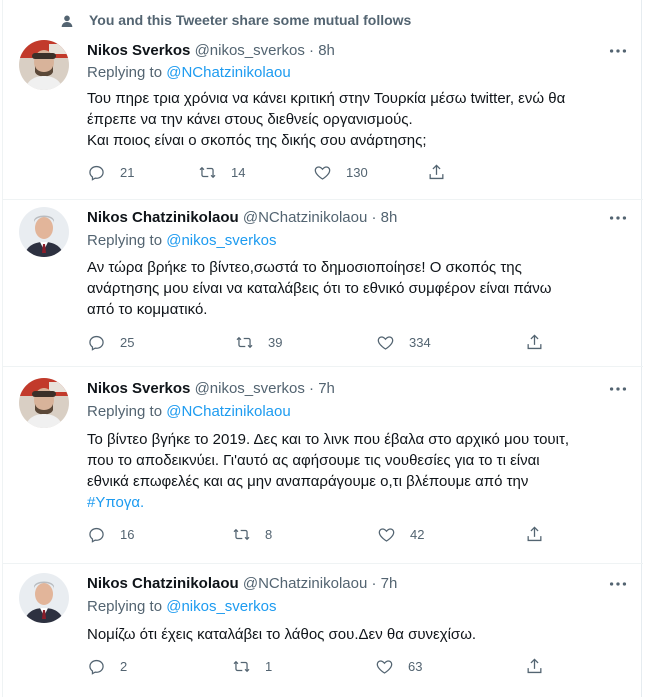 The image size is (650, 697). I want to click on retweet-count: 8, so click(269, 534).